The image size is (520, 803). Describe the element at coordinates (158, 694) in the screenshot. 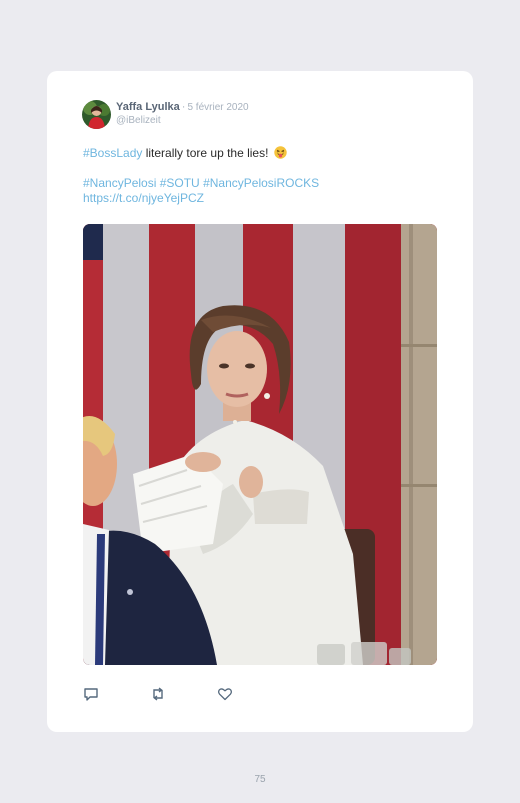

I see `retweet-icon` at that location.